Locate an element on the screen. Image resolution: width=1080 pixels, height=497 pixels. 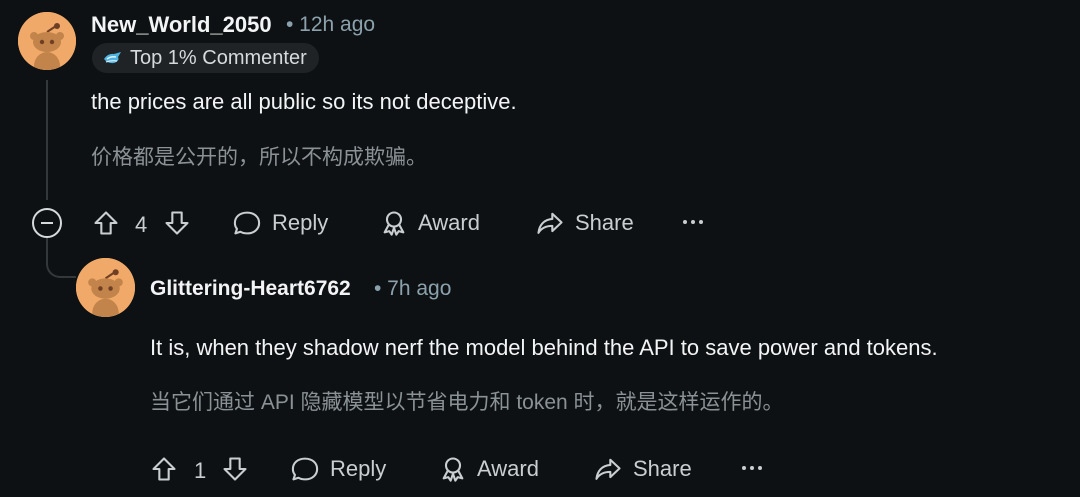
collapse-icon is located at coordinates (47, 223).